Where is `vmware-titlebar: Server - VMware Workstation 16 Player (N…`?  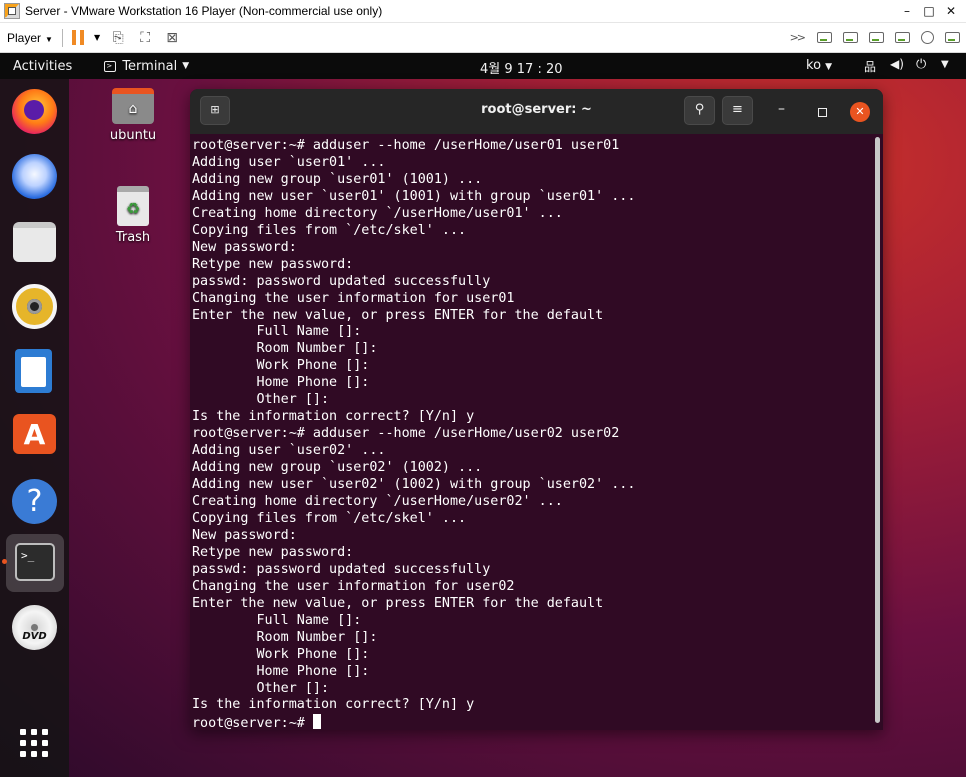
vmware-titlebar: Server - VMware Workstation 16 Player (N… is located at coordinates (483, 11).